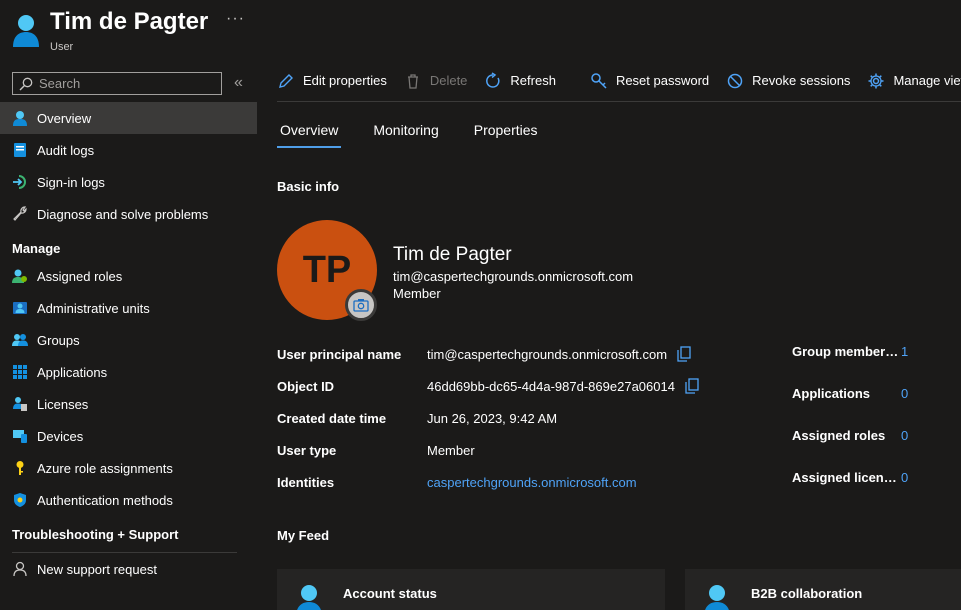 This screenshot has width=961, height=610. I want to click on sidebar-item-label: Diagnose and solve problems, so click(123, 214).